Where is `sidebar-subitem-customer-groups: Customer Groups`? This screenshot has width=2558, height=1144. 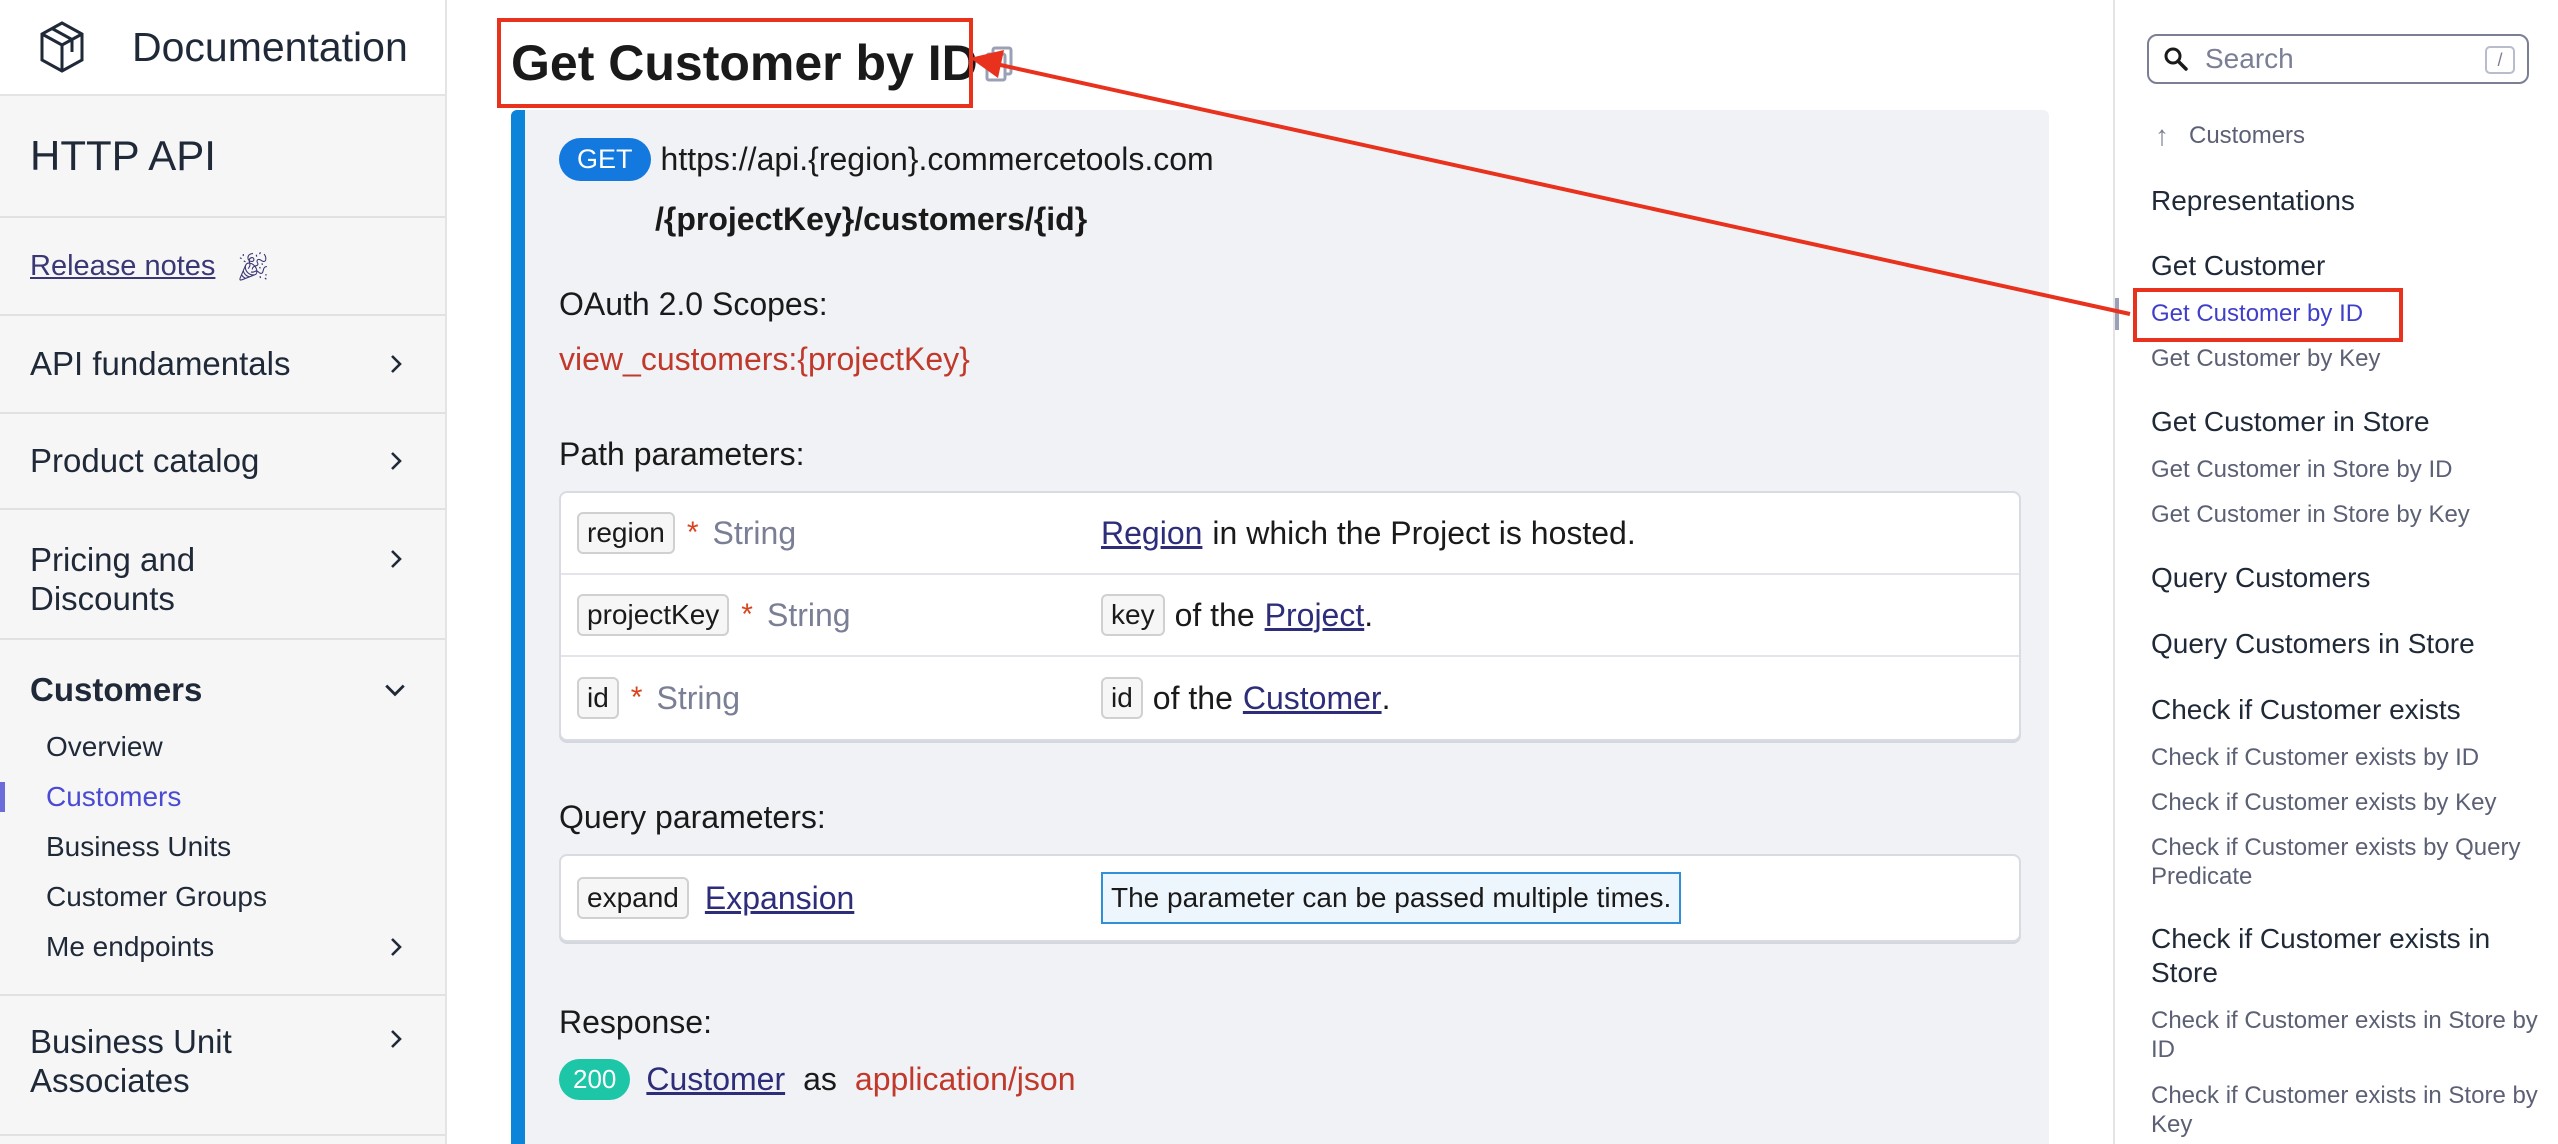 sidebar-subitem-customer-groups: Customer Groups is located at coordinates (222, 897).